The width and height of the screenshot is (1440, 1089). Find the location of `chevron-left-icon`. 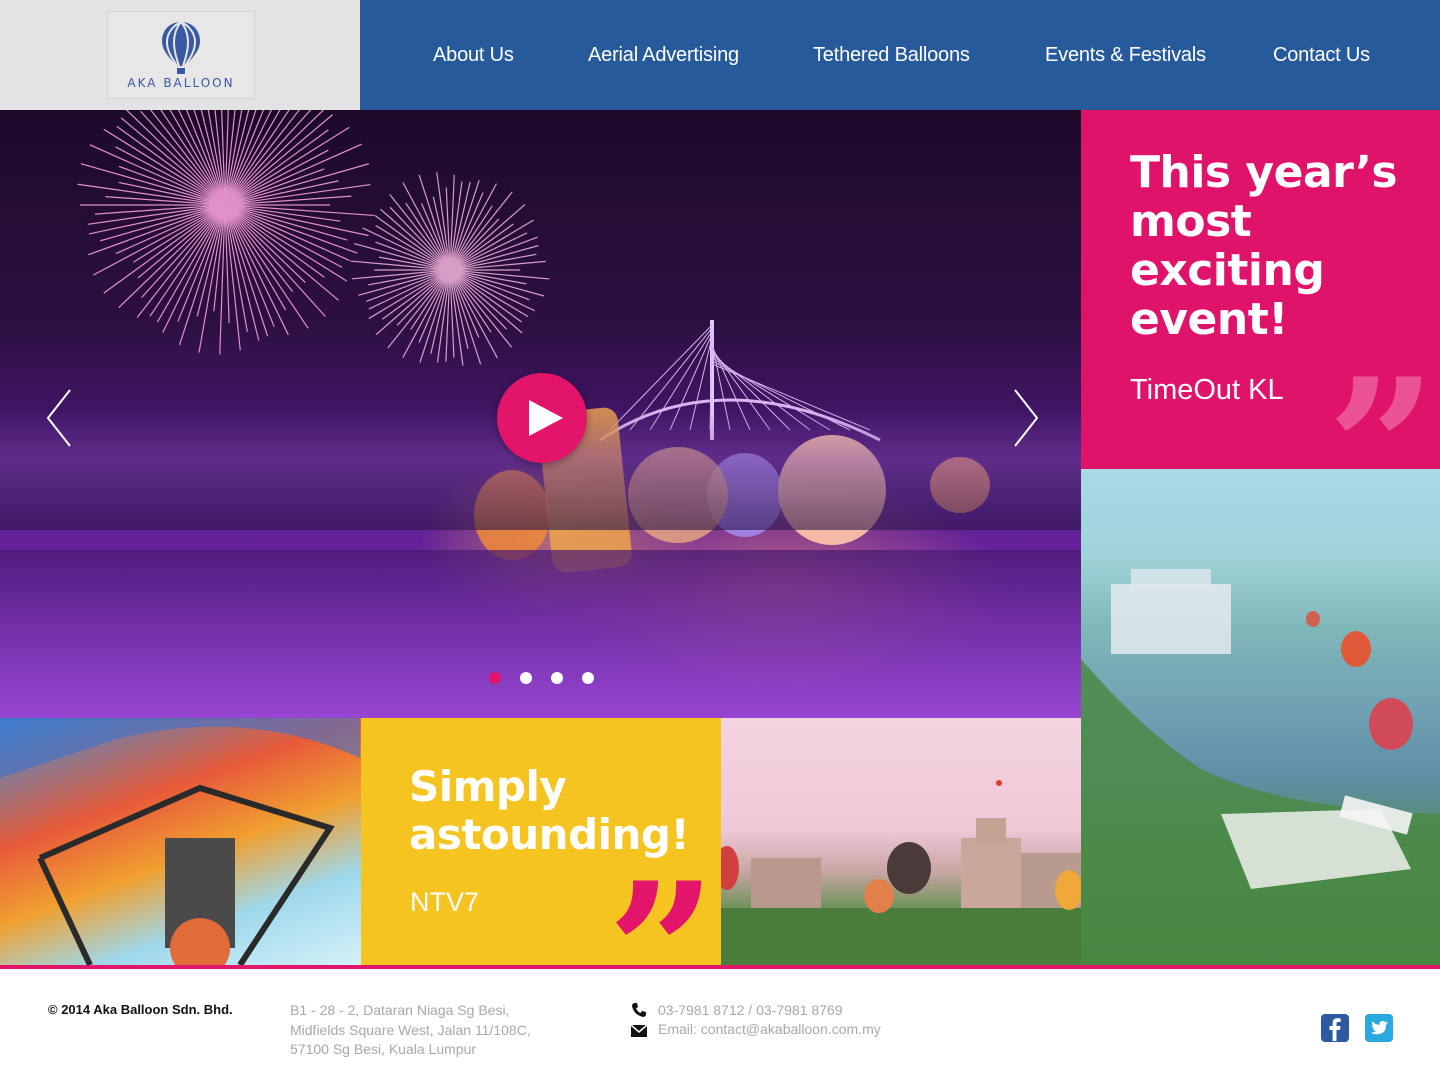

chevron-left-icon is located at coordinates (60, 418).